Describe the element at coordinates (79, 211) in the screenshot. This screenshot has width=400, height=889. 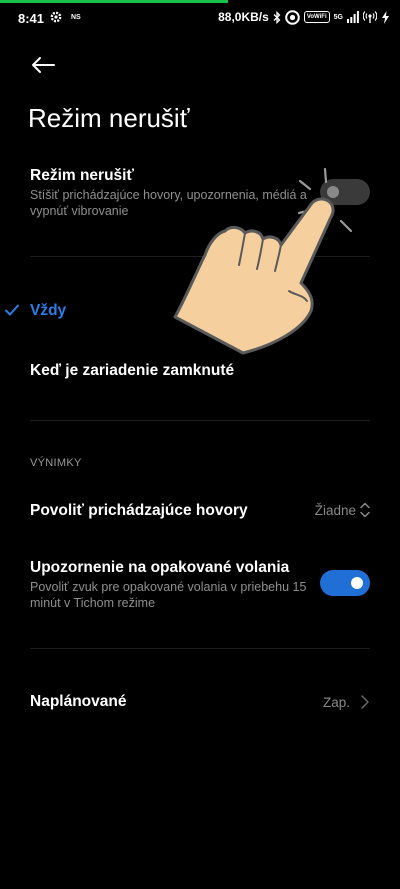
I see `dnd-subtitle-line2: vypnúť vibrovanie` at that location.